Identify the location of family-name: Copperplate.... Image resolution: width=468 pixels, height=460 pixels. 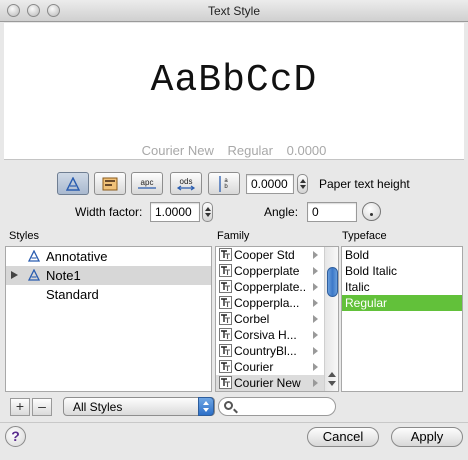
(270, 287).